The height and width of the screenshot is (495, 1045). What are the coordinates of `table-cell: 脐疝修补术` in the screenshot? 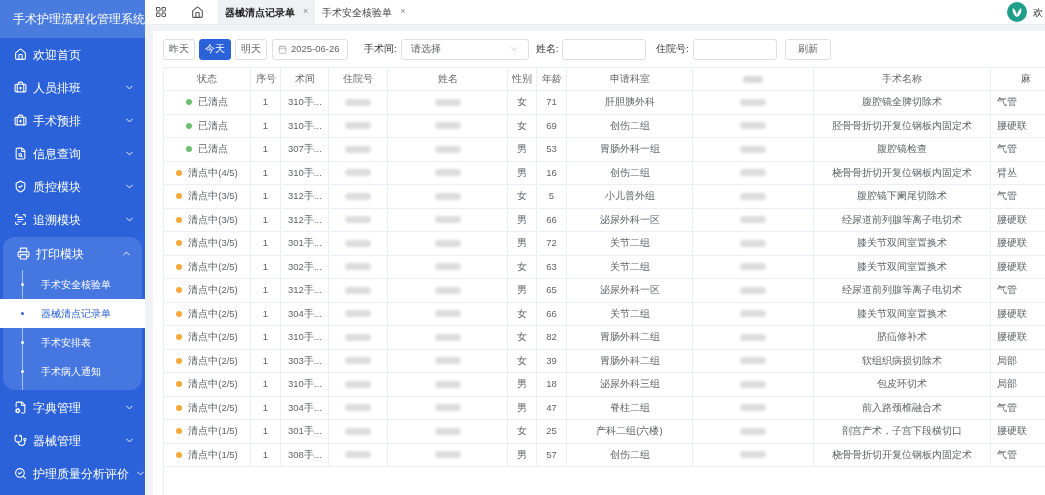 It's located at (902, 337).